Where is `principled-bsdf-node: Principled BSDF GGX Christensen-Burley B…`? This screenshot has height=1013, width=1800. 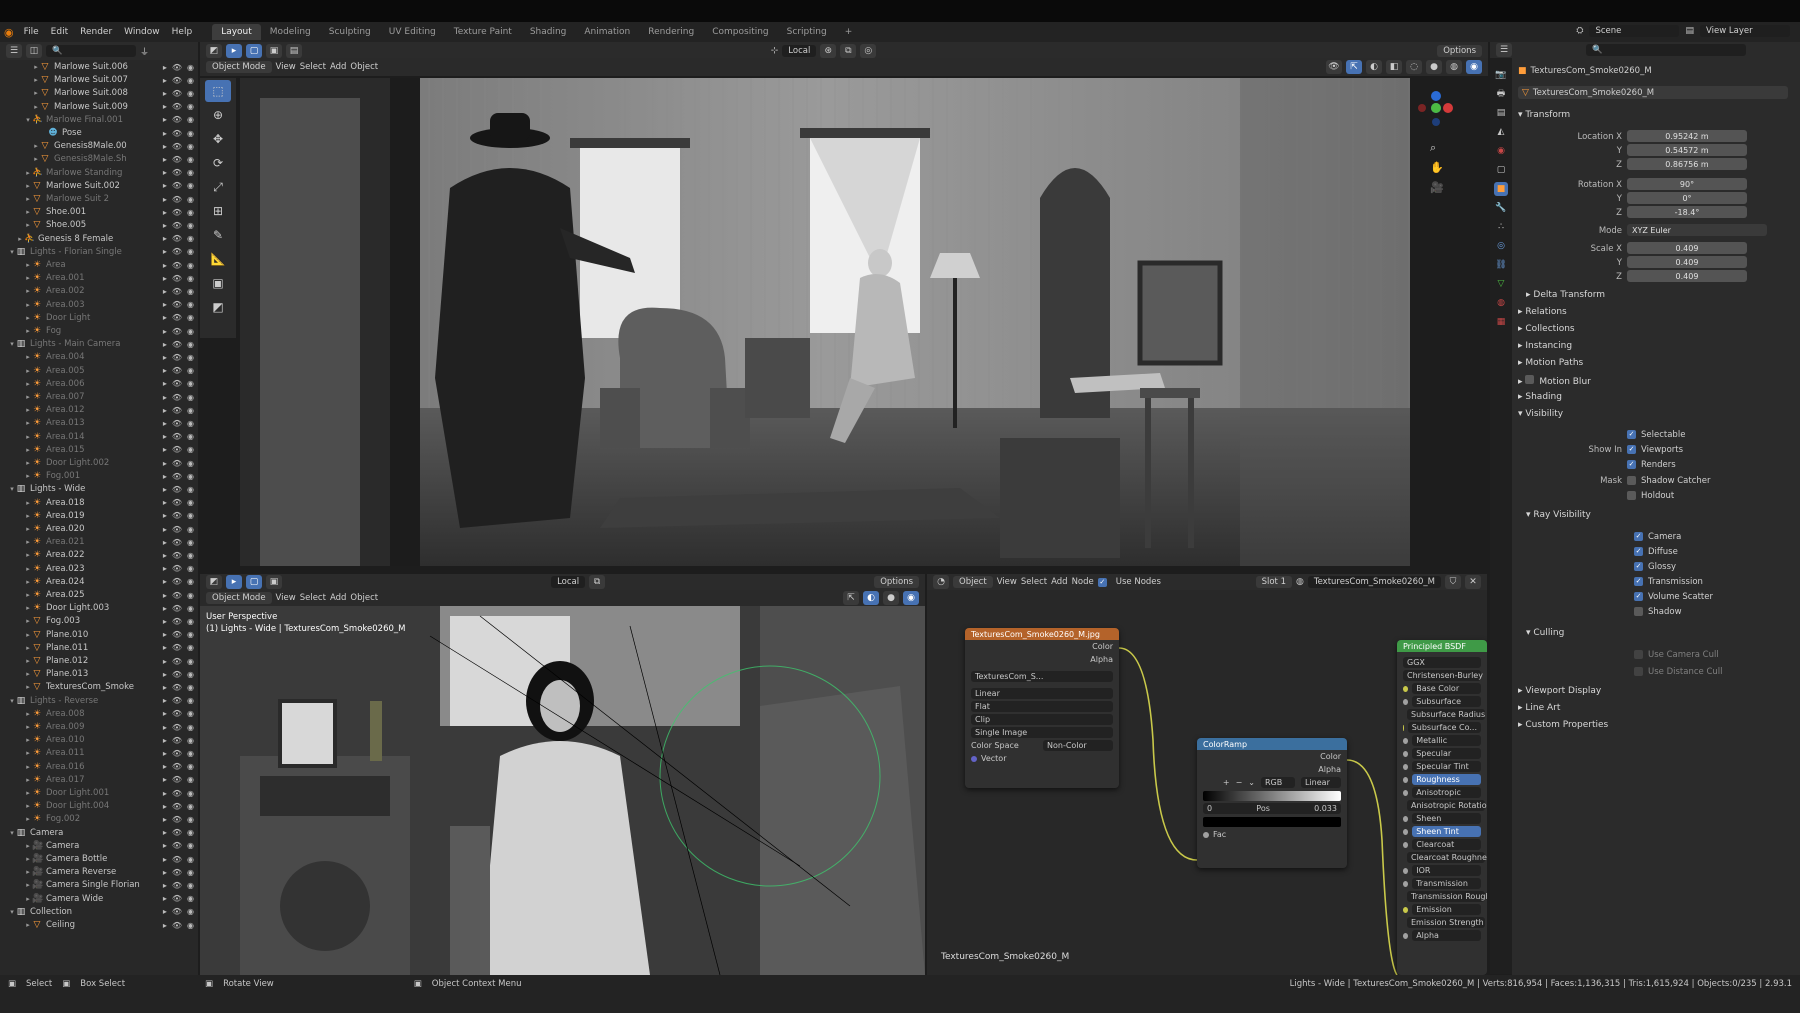 principled-bsdf-node: Principled BSDF GGX Christensen-Burley B… is located at coordinates (1442, 807).